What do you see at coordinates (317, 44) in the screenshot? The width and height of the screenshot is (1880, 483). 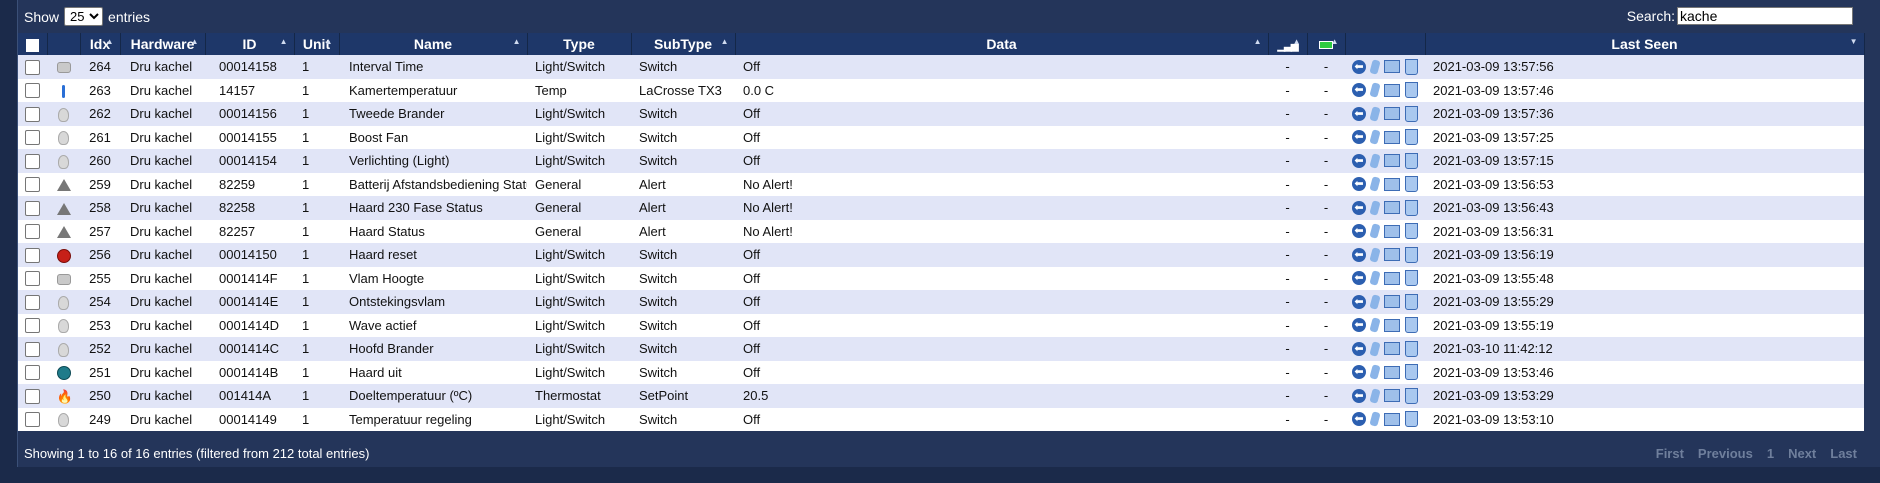 I see `col-unit: Unit ▲` at bounding box center [317, 44].